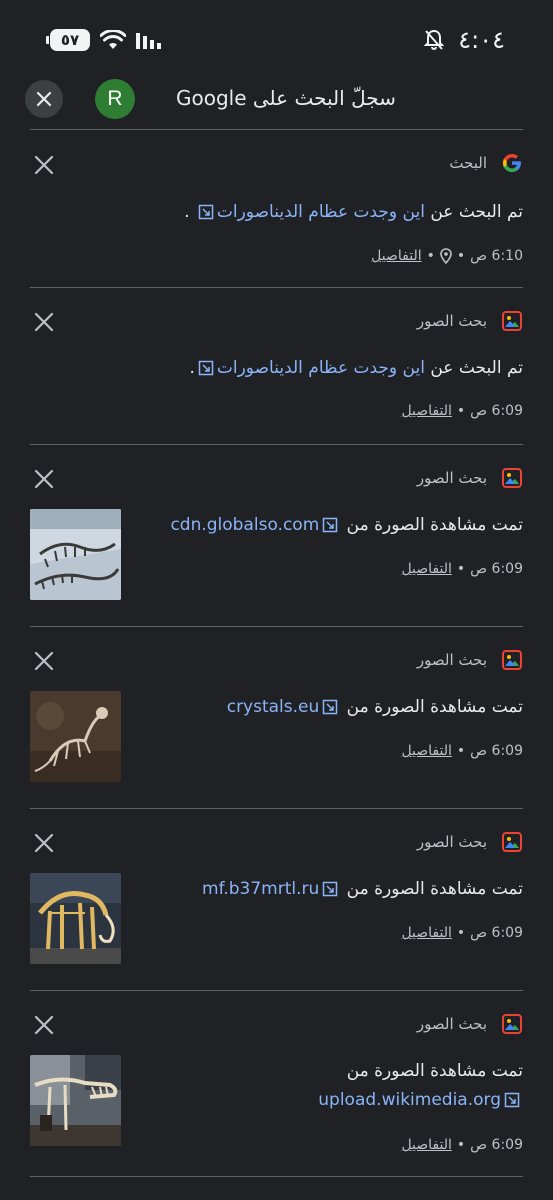  I want to click on entry-text: تم البحث عن اين وجدت عظام الديناصورات., so click(356, 368).